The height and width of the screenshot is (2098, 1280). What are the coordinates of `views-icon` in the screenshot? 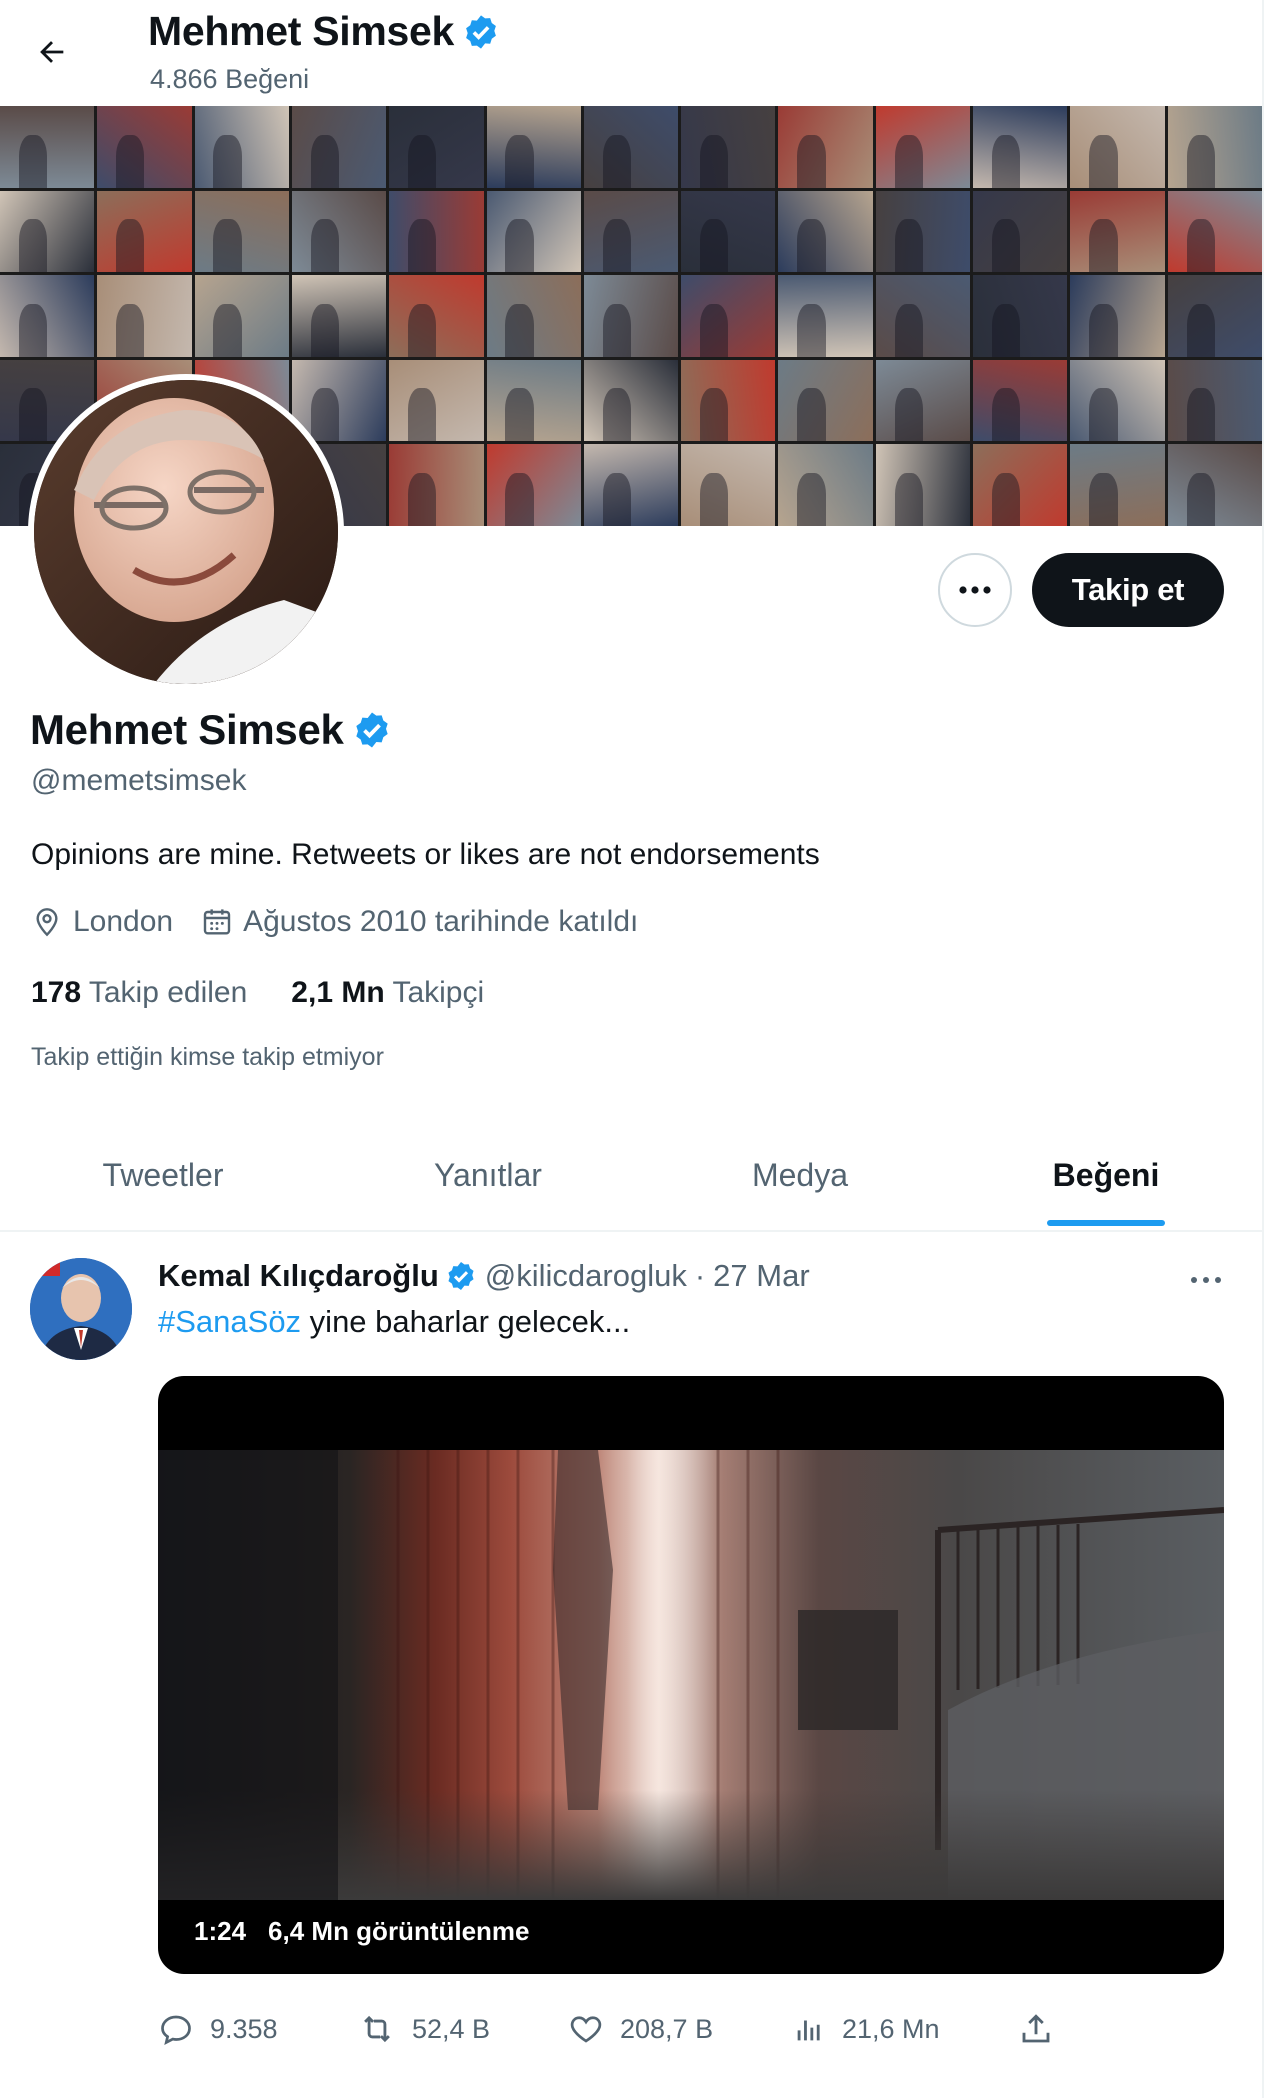 It's located at (808, 2030).